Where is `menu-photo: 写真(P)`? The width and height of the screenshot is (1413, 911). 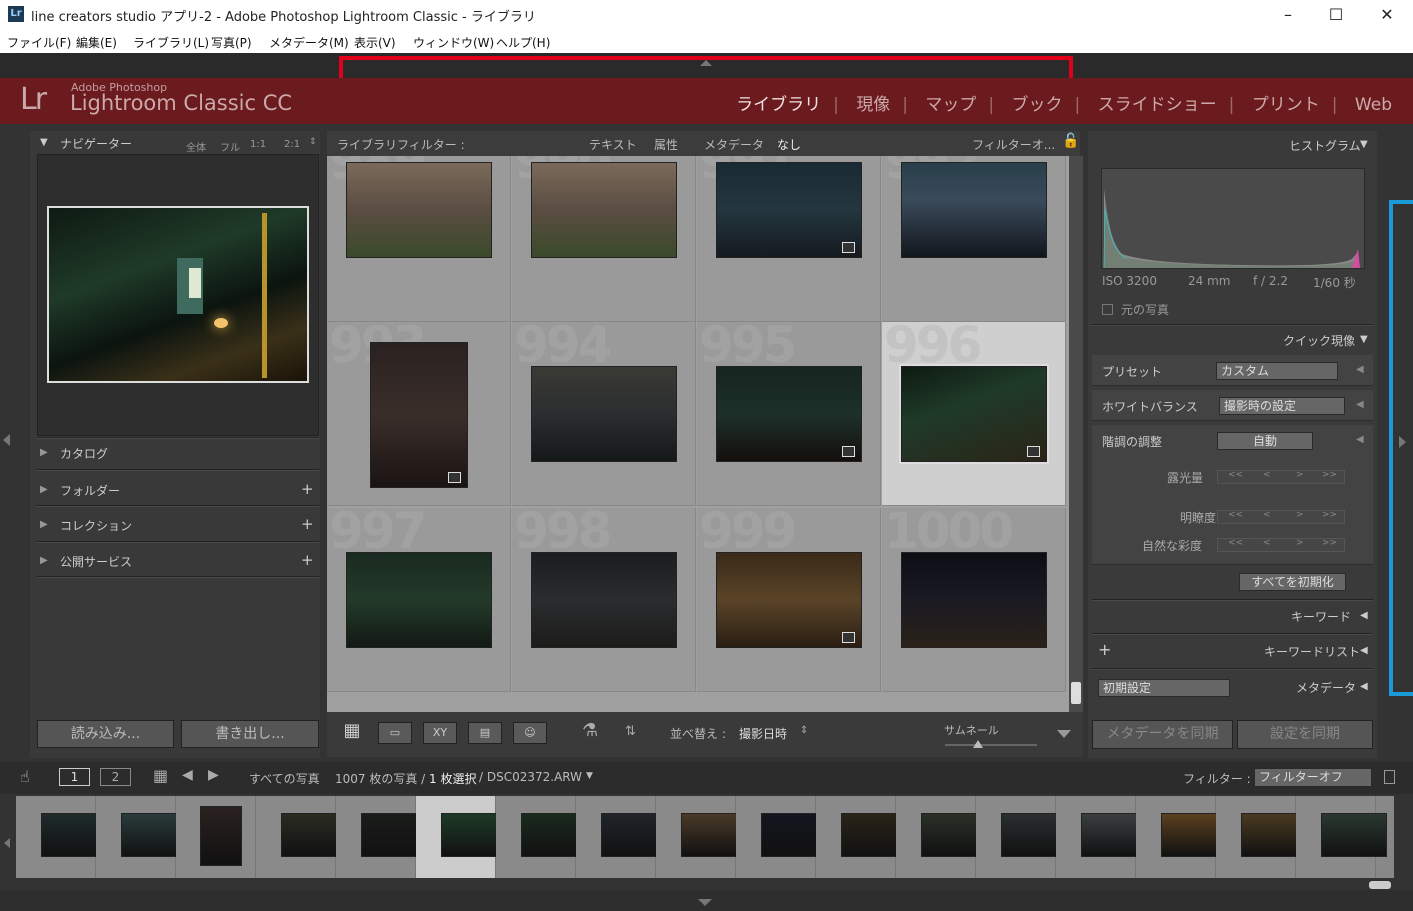
menu-photo: 写真(P) is located at coordinates (231, 42).